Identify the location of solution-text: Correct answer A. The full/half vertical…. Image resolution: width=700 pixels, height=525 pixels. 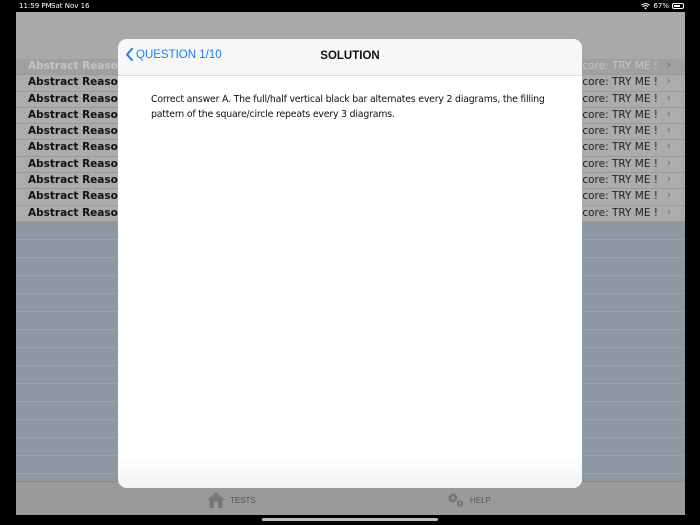
(348, 107).